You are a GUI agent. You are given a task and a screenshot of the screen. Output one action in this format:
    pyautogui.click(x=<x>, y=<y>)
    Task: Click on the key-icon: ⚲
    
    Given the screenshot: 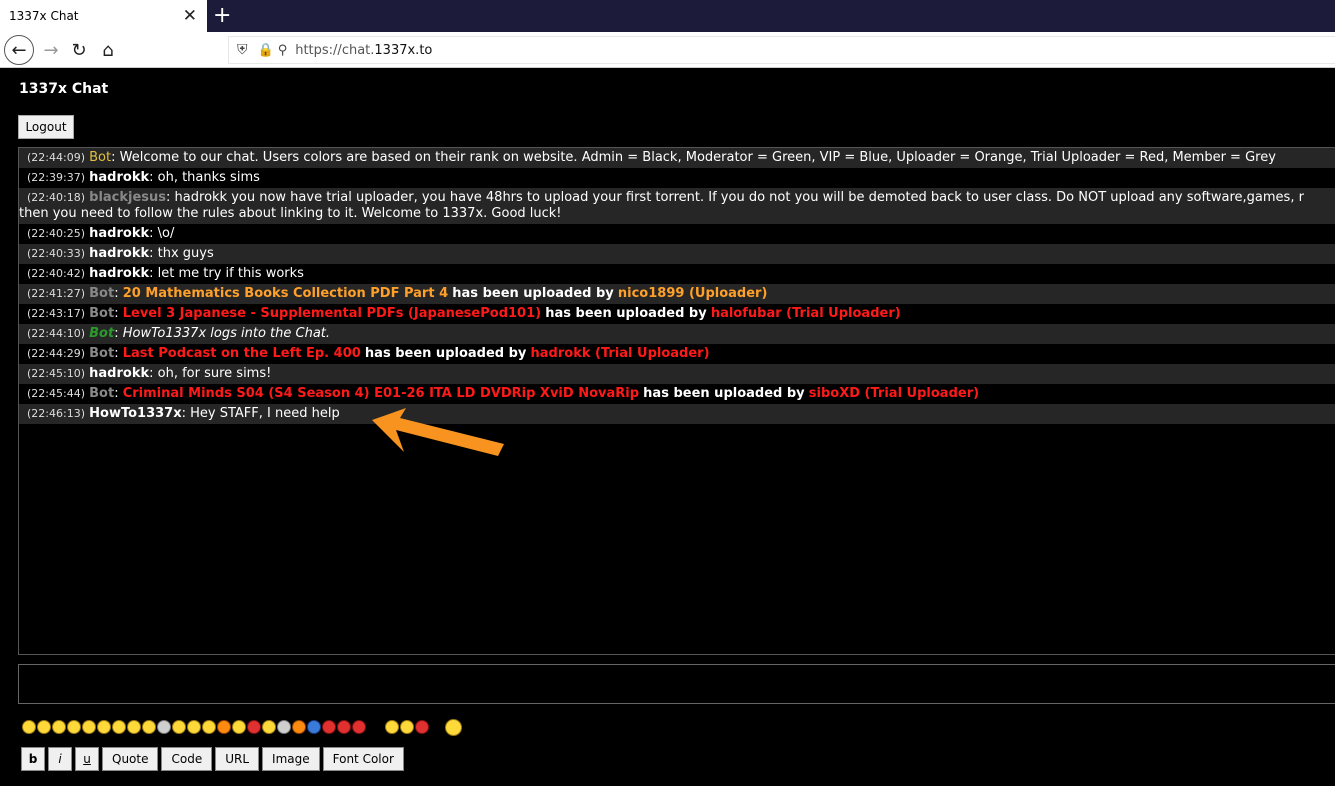 What is the action you would take?
    pyautogui.click(x=283, y=50)
    